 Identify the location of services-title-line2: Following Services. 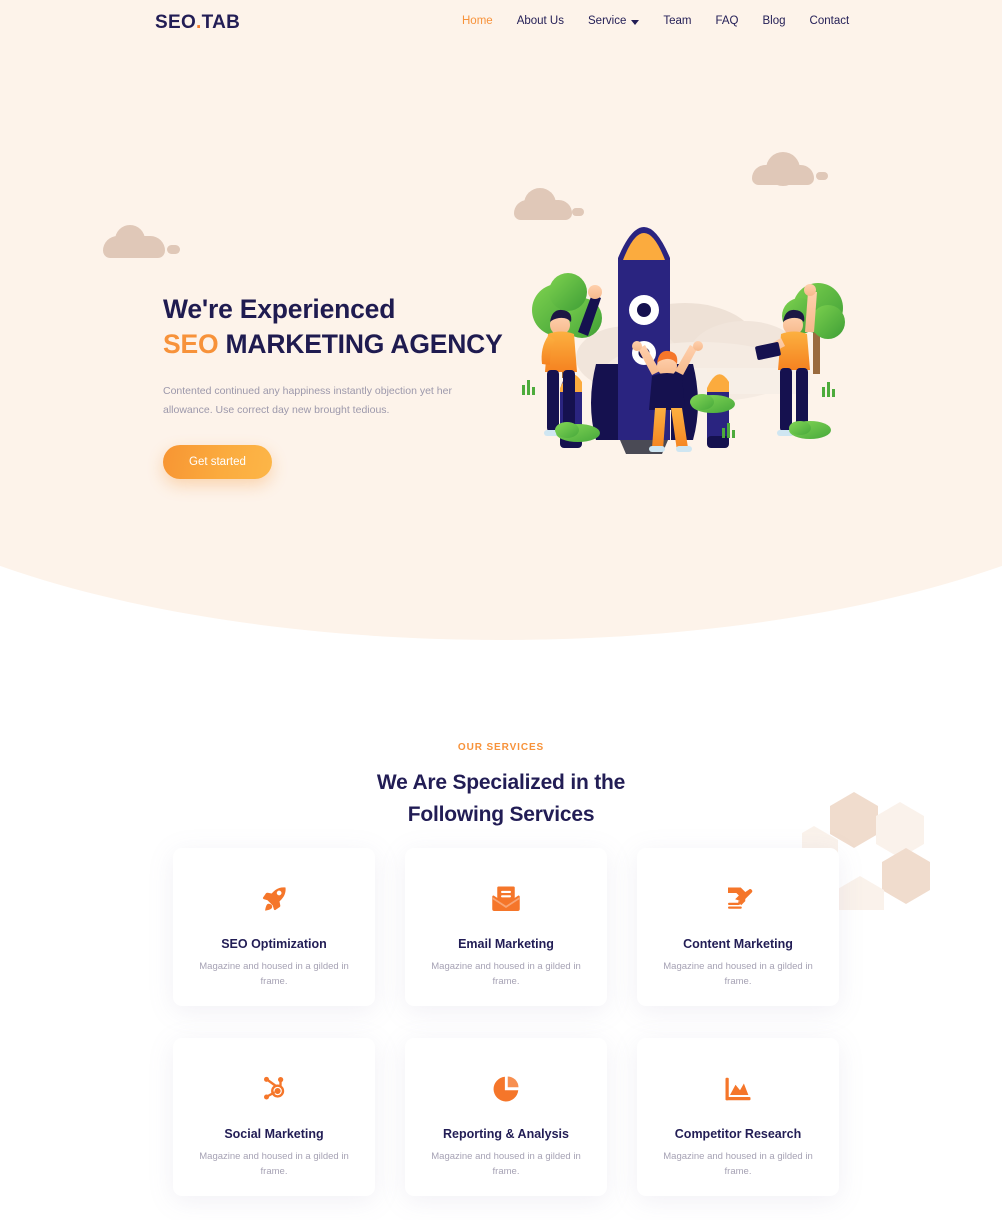
(501, 814).